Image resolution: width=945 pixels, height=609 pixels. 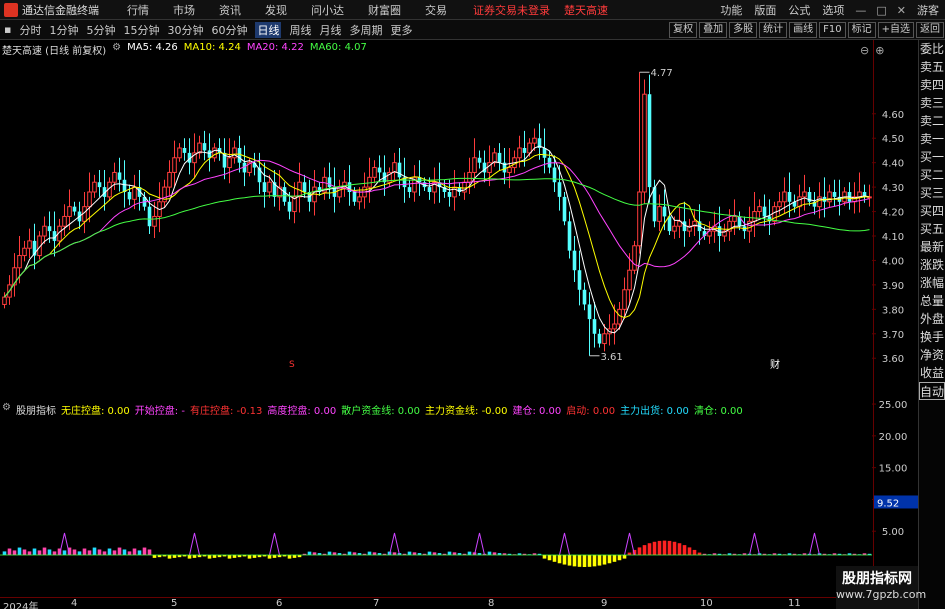 I want to click on time-tick-6: 9, so click(x=604, y=603).